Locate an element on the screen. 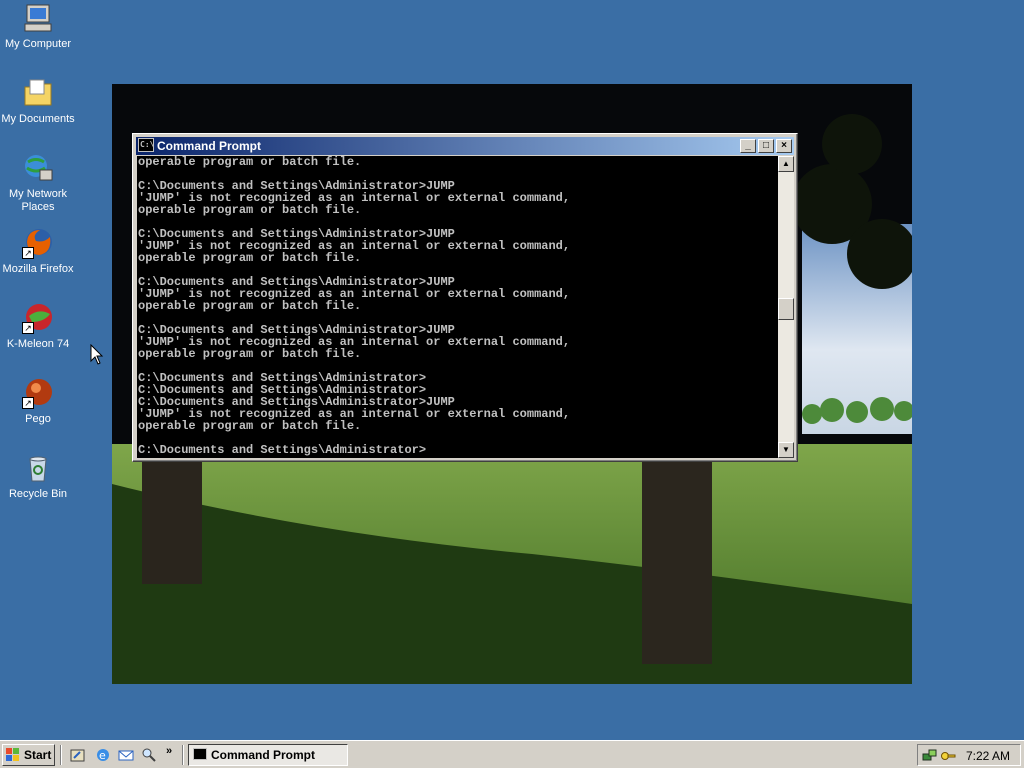 This screenshot has height=768, width=1024. computer-icon is located at coordinates (38, 18).